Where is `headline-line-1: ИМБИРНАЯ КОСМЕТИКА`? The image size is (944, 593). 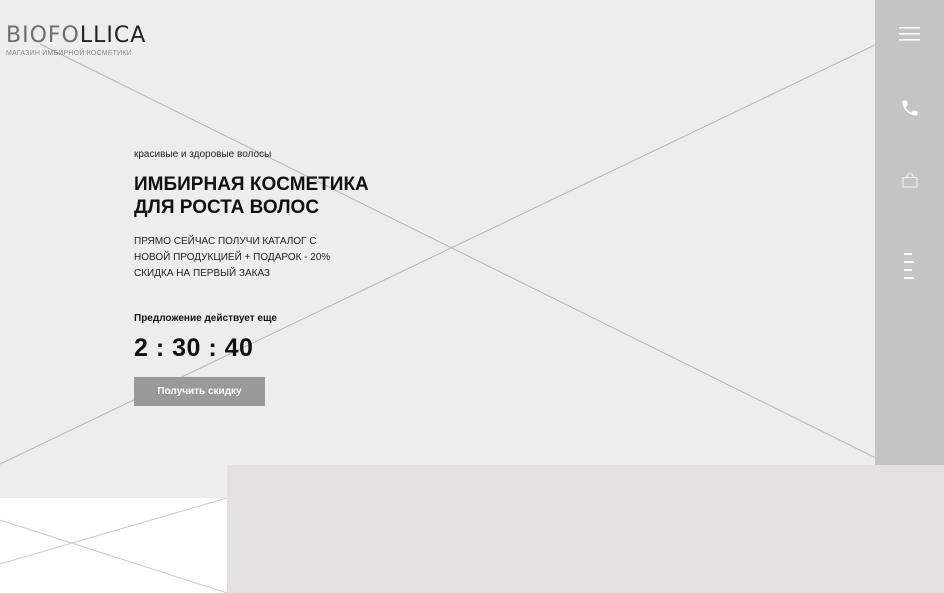 headline-line-1: ИМБИРНАЯ КОСМЕТИКА is located at coordinates (251, 184).